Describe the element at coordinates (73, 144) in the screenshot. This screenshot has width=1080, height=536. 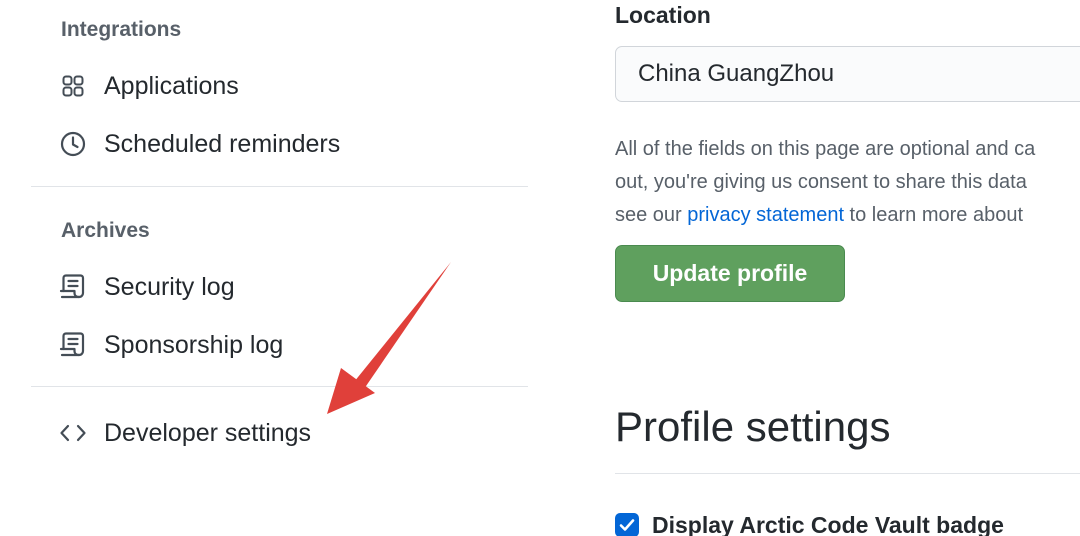
I see `clock-icon` at that location.